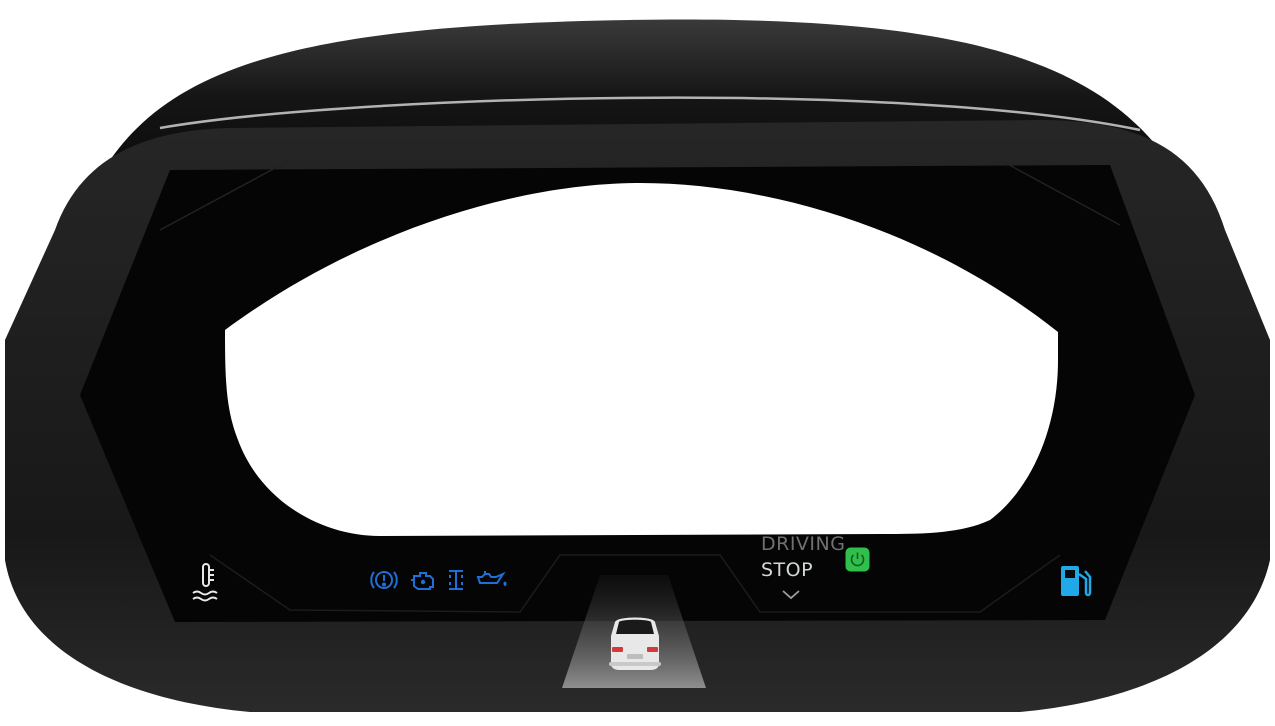 The image size is (1275, 726). What do you see at coordinates (857, 559) in the screenshot?
I see `power-icon` at bounding box center [857, 559].